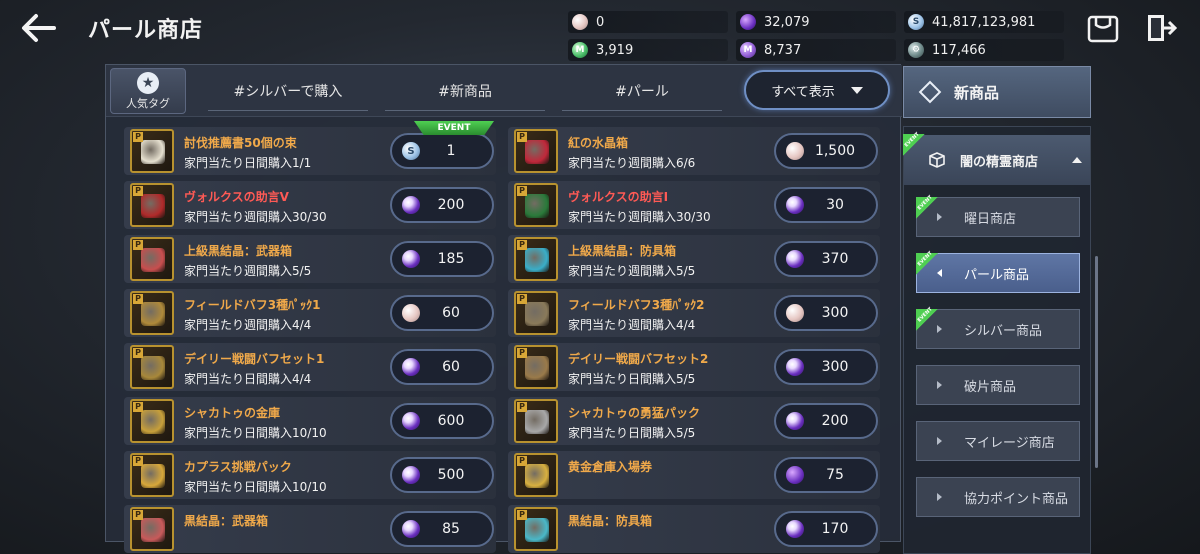  I want to click on shop-item: P 上級黒結晶：防具箱 家門当たり週間購入5/5 370, so click(694, 259).